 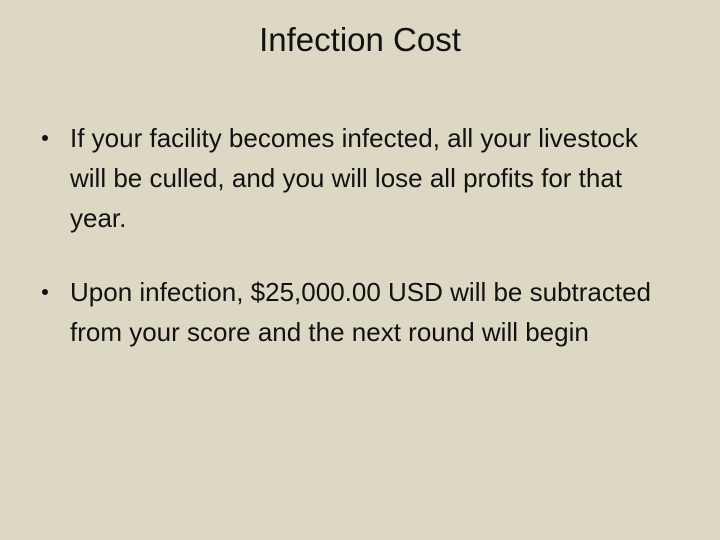 I want to click on slide-title: Infection Cost, so click(x=360, y=39).